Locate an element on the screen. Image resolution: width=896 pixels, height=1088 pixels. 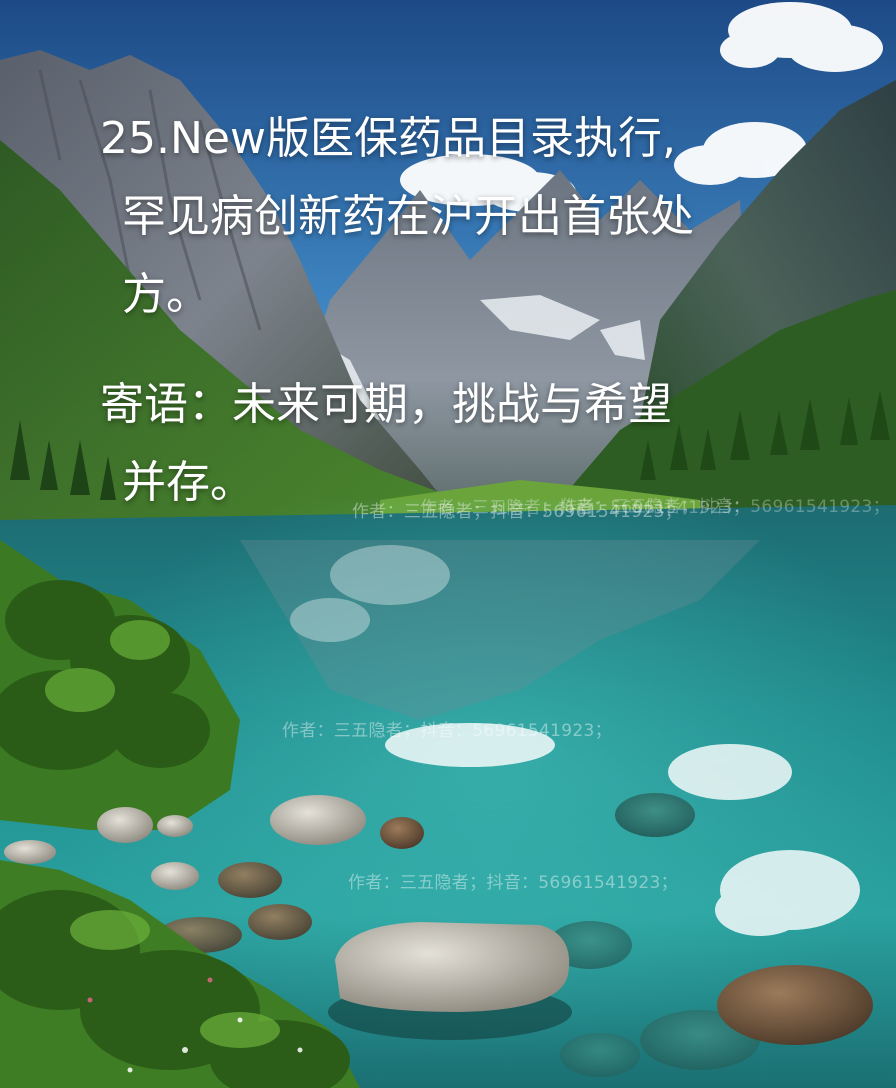
headline-line-2: 罕见病创新药在沪开出首张处方。 is located at coordinates (408, 255).